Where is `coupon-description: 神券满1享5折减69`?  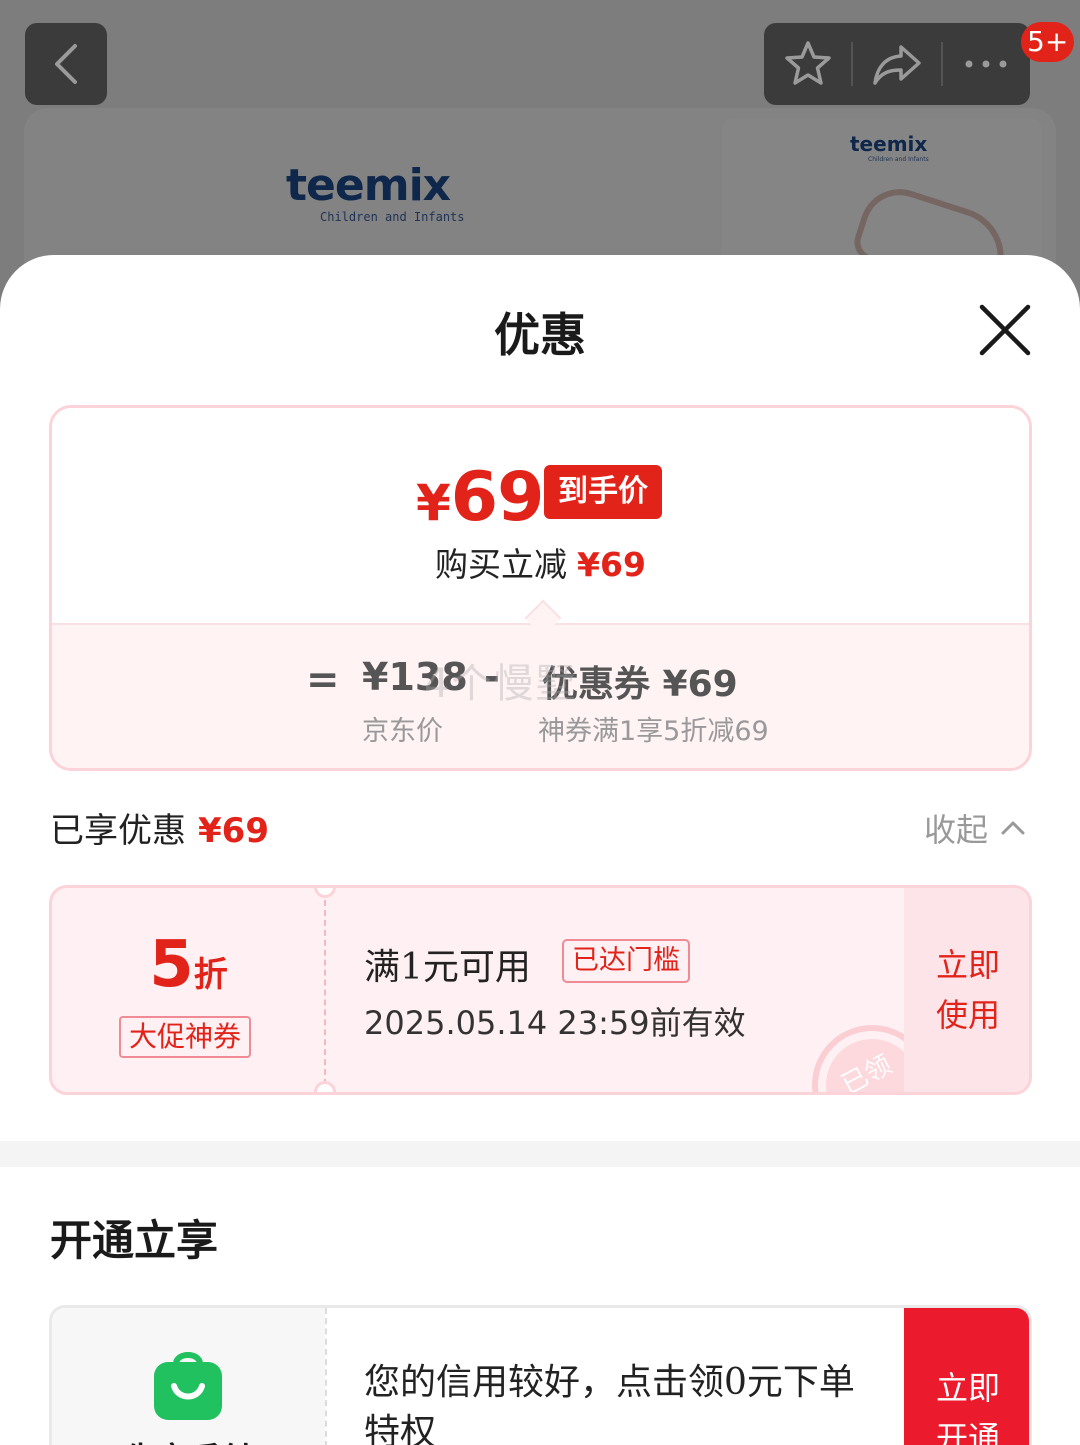
coupon-description: 神券满1享5折减69 is located at coordinates (653, 731).